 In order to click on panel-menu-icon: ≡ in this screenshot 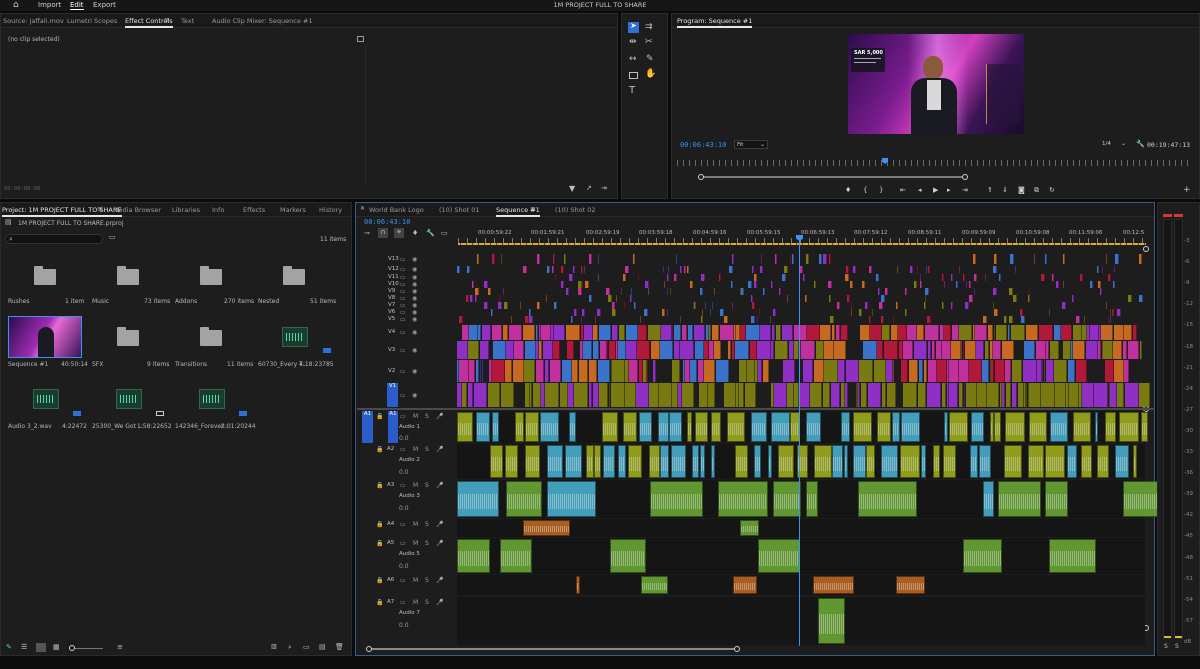, I will do `click(167, 20)`.